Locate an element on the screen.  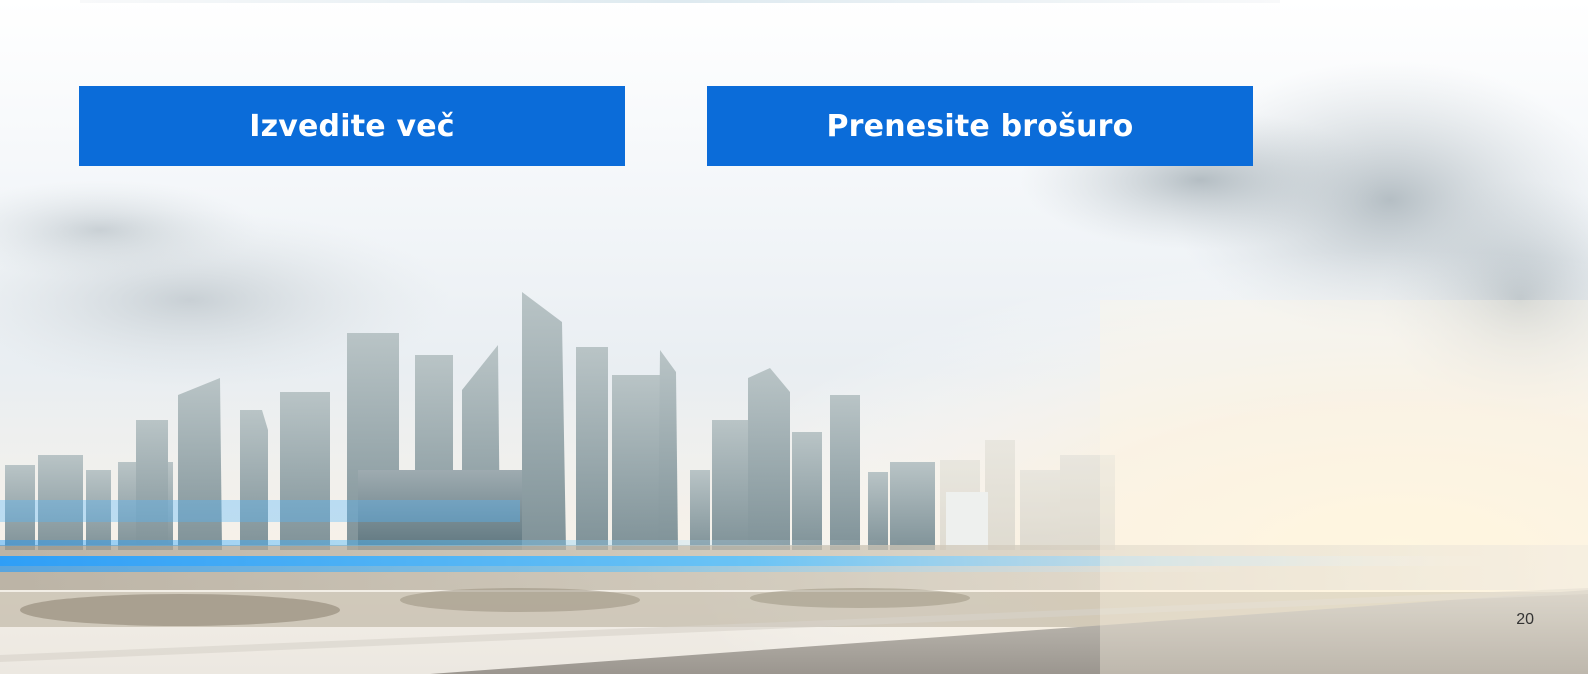
page-number: 20 is located at coordinates (1525, 619).